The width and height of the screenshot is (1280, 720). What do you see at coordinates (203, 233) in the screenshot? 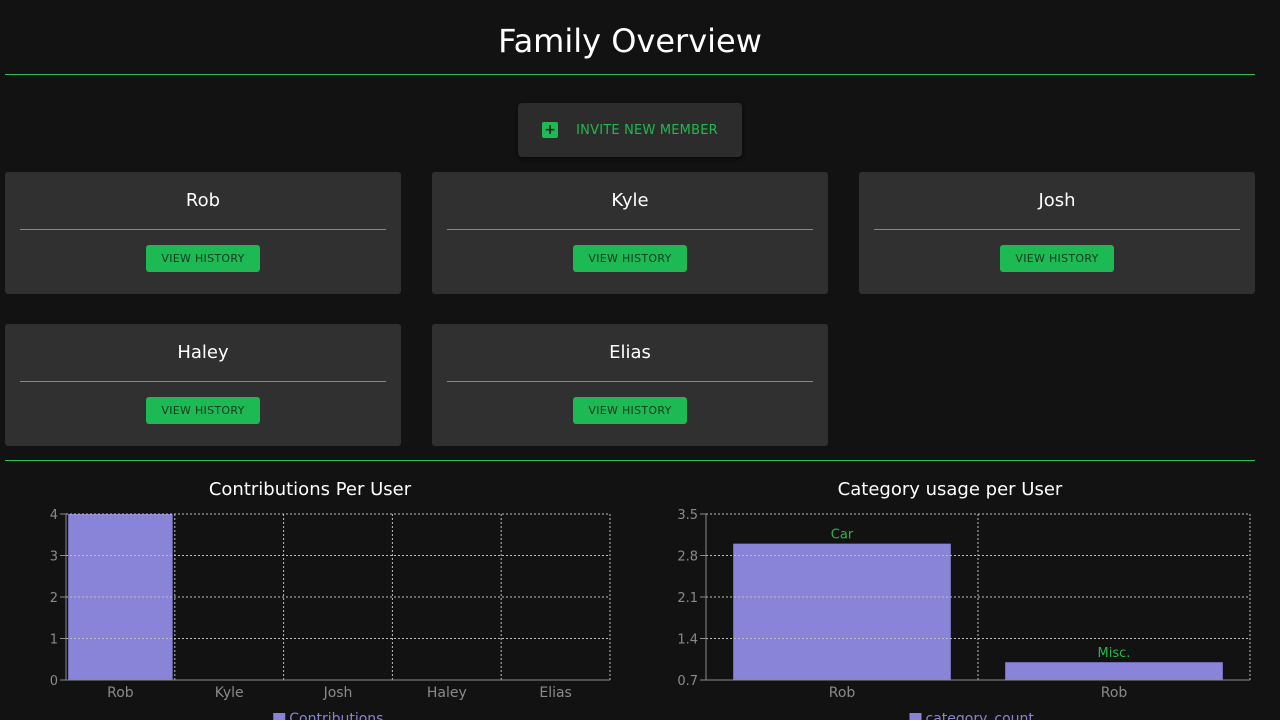
I see `member-card-rob: Rob VIEW HISTORY` at bounding box center [203, 233].